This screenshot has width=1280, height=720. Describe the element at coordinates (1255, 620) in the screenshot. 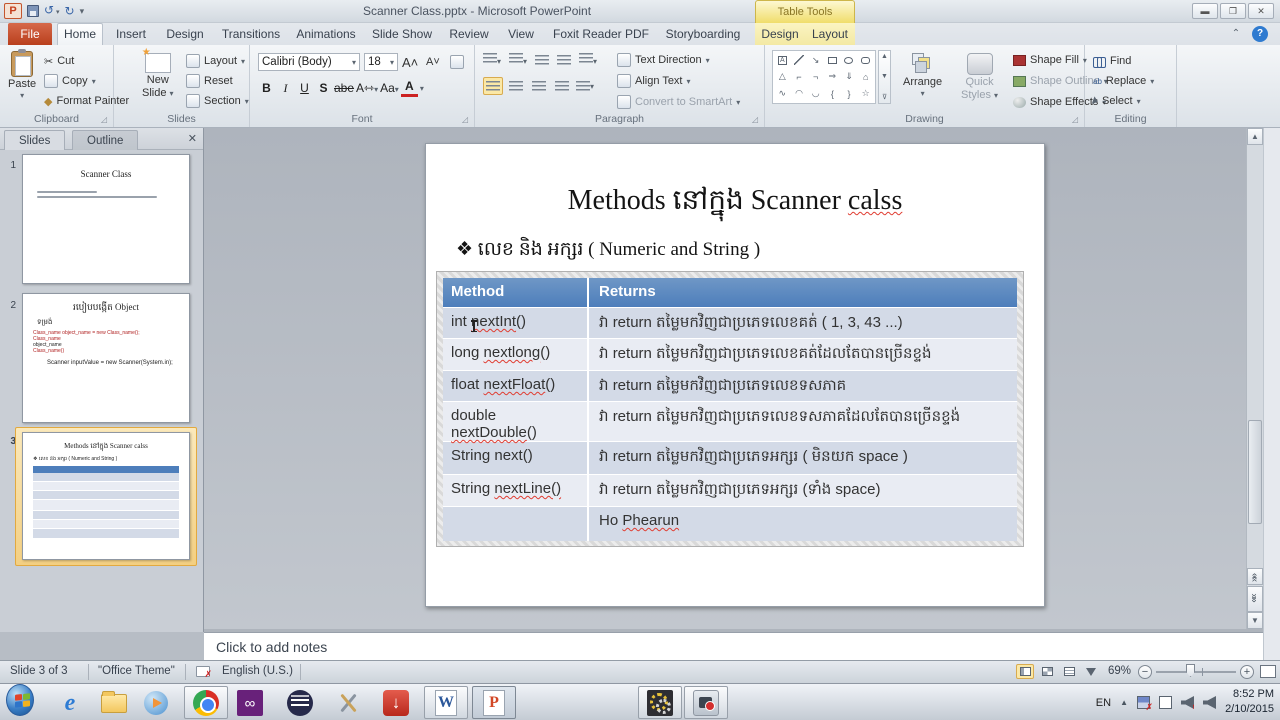

I see `scroll-down-icon: ▼` at that location.